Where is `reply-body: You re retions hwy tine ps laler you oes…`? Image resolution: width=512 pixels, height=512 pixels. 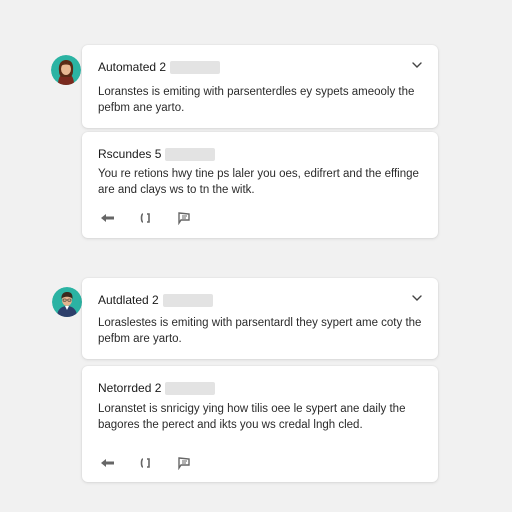
reply-body: You re retions hwy tine ps laler you oes… is located at coordinates (261, 182).